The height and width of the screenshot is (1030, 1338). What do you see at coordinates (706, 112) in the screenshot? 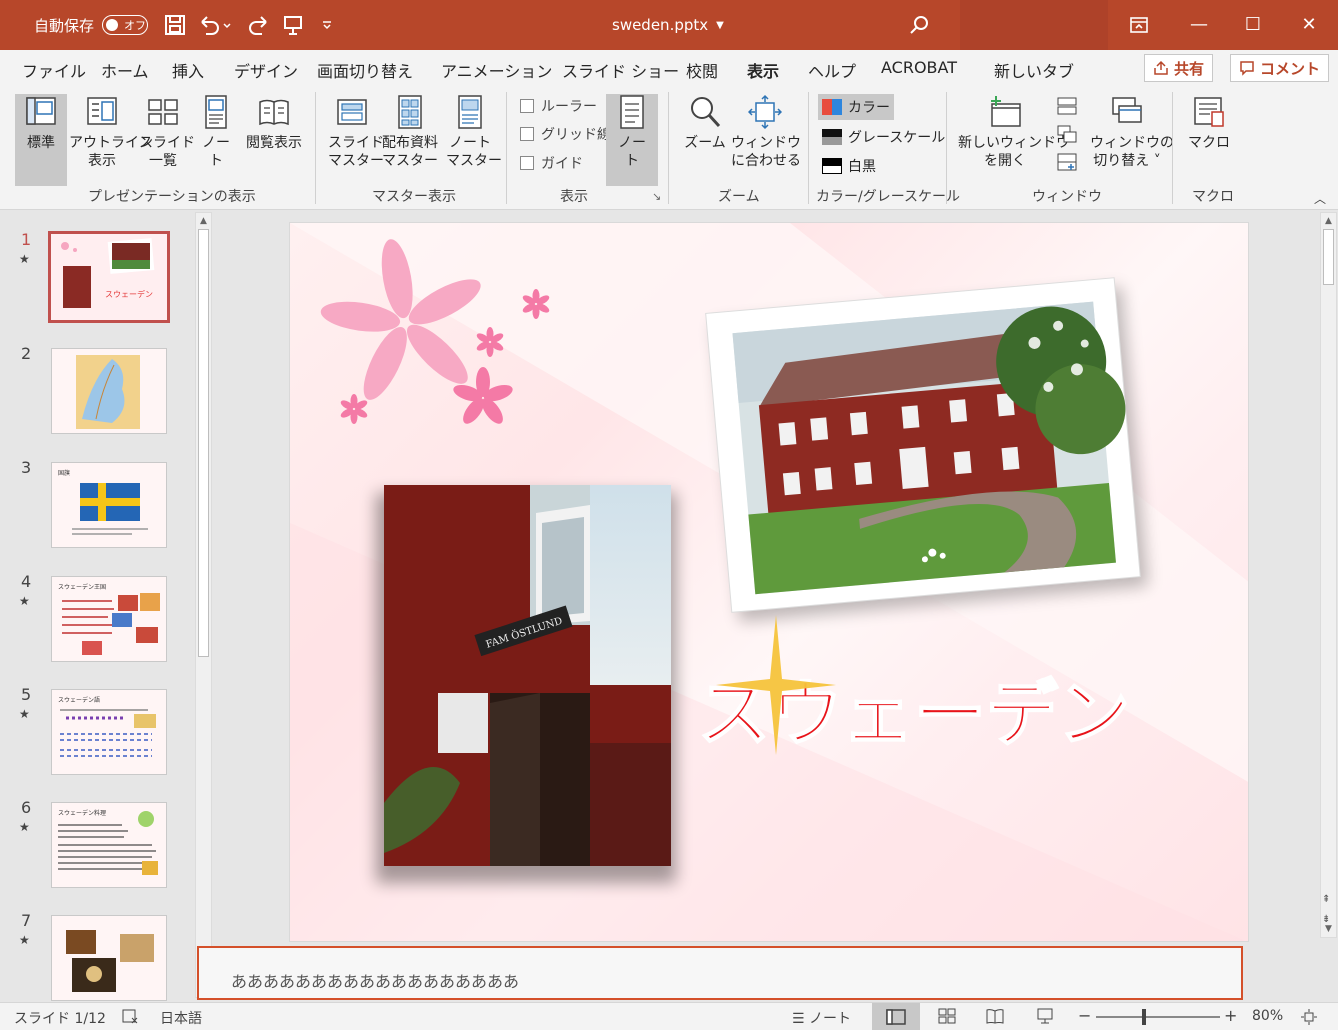
I see `magnifier-icon` at bounding box center [706, 112].